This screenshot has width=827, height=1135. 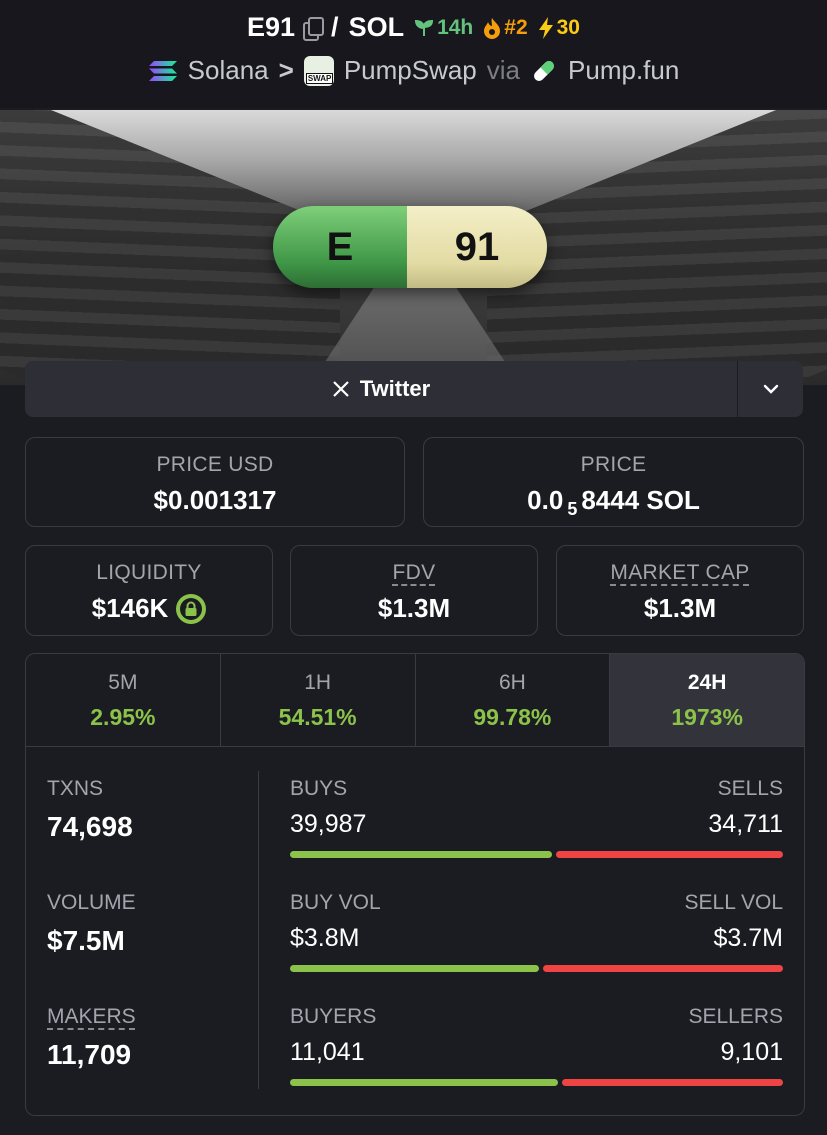 I want to click on tab-6h: 6H 99.78%, so click(x=513, y=700).